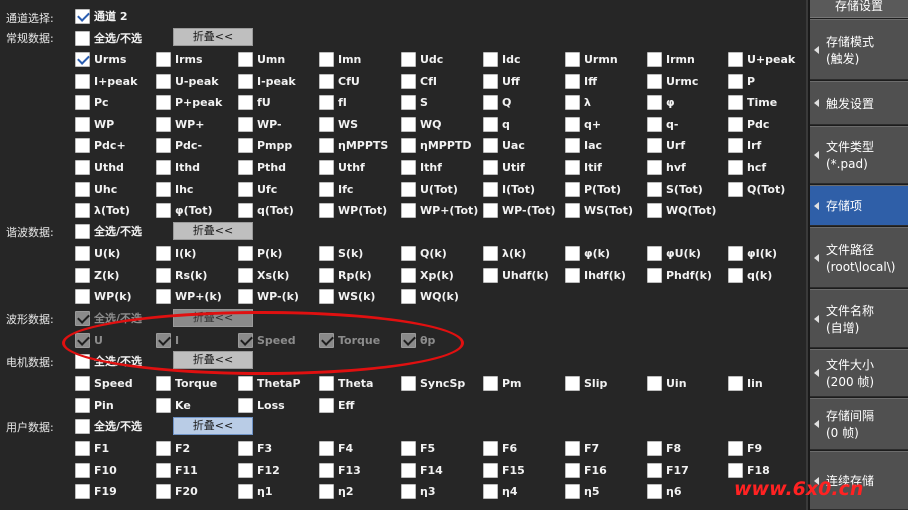  Describe the element at coordinates (213, 37) in the screenshot. I see `fold-general-button: 折叠<<` at that location.